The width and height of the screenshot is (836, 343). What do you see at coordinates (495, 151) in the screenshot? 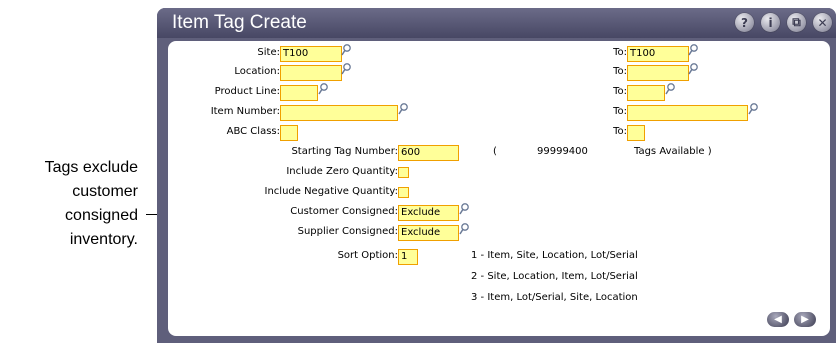
I see `tags-available-open-paren: (` at bounding box center [495, 151].